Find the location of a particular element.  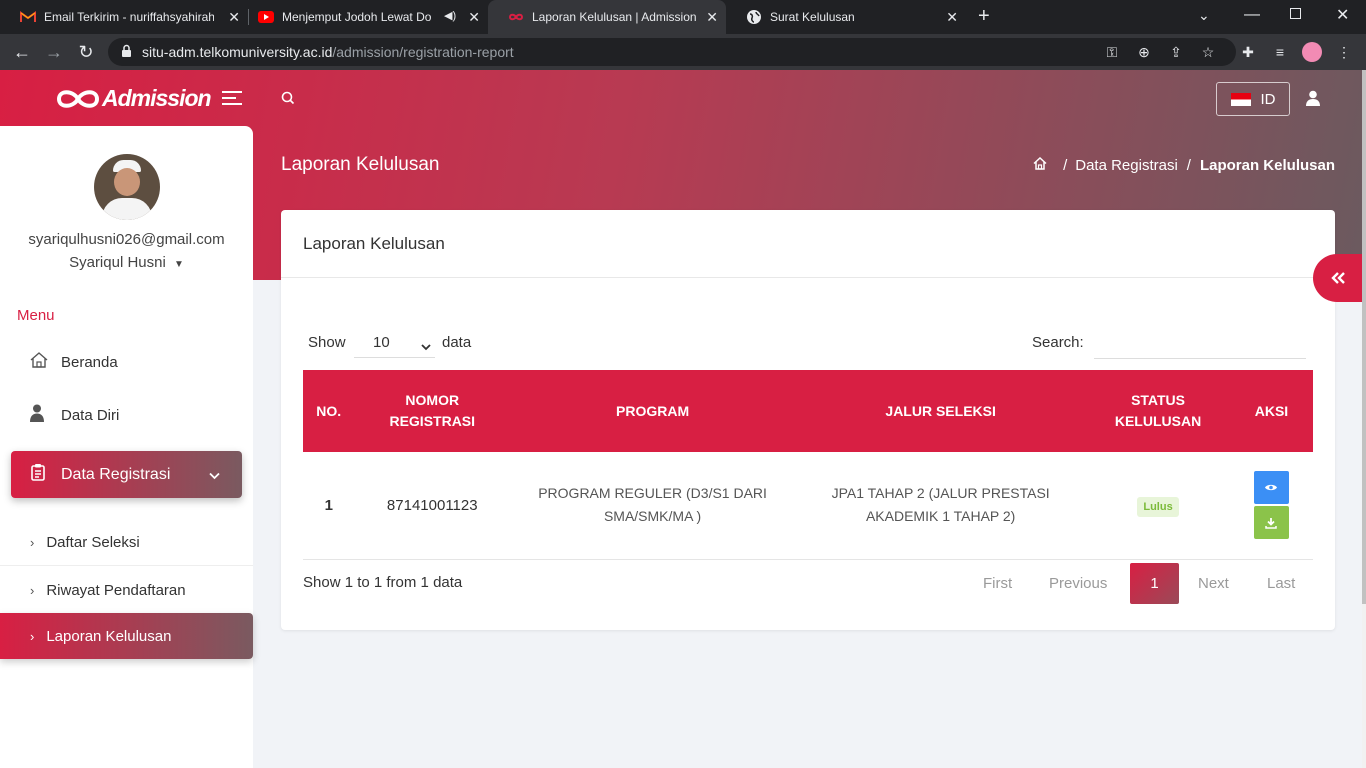

youtube-icon is located at coordinates (266, 17).